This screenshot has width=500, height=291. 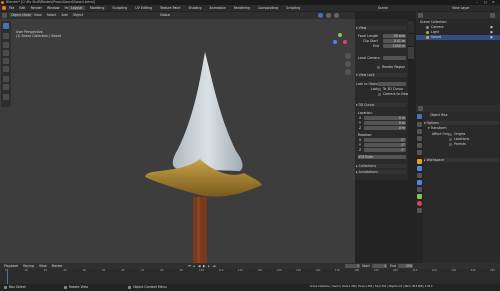 What do you see at coordinates (348, 56) in the screenshot?
I see `zoom-icon` at bounding box center [348, 56].